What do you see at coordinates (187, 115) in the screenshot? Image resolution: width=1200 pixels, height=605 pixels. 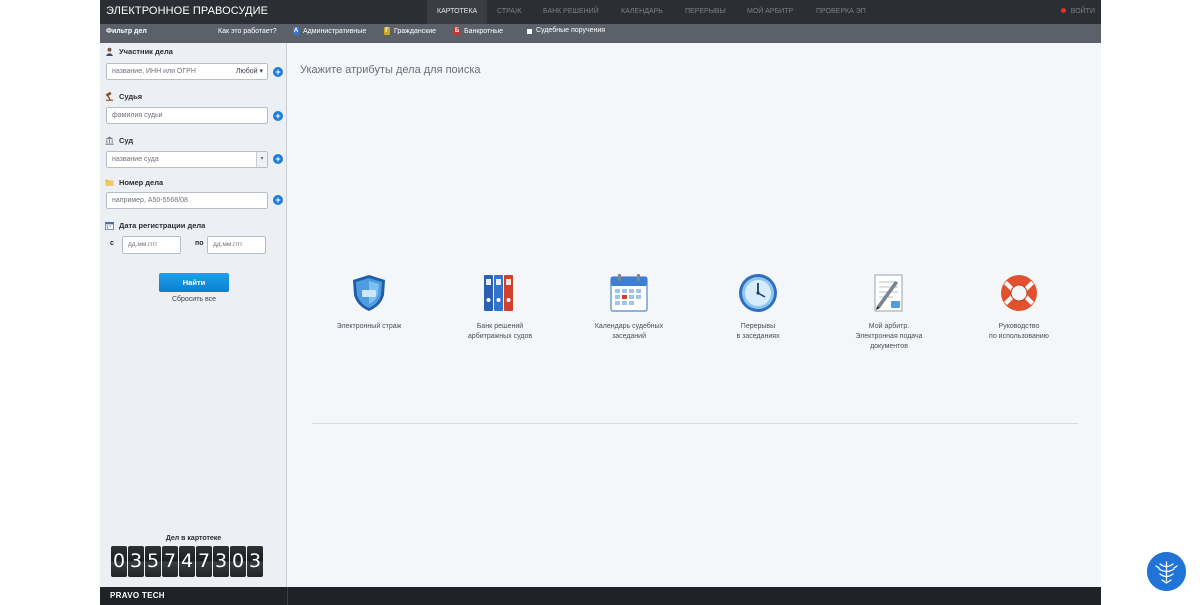 I see `judge-input: фамилия судьи` at bounding box center [187, 115].